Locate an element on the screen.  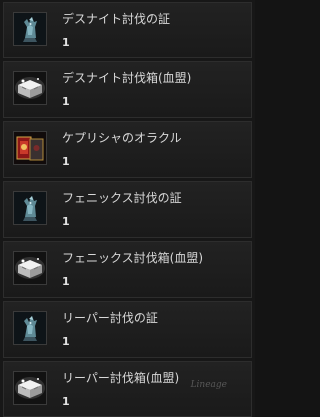
item-slot: デスナイト討伐箱(血盟) 1 is located at coordinates (127, 89).